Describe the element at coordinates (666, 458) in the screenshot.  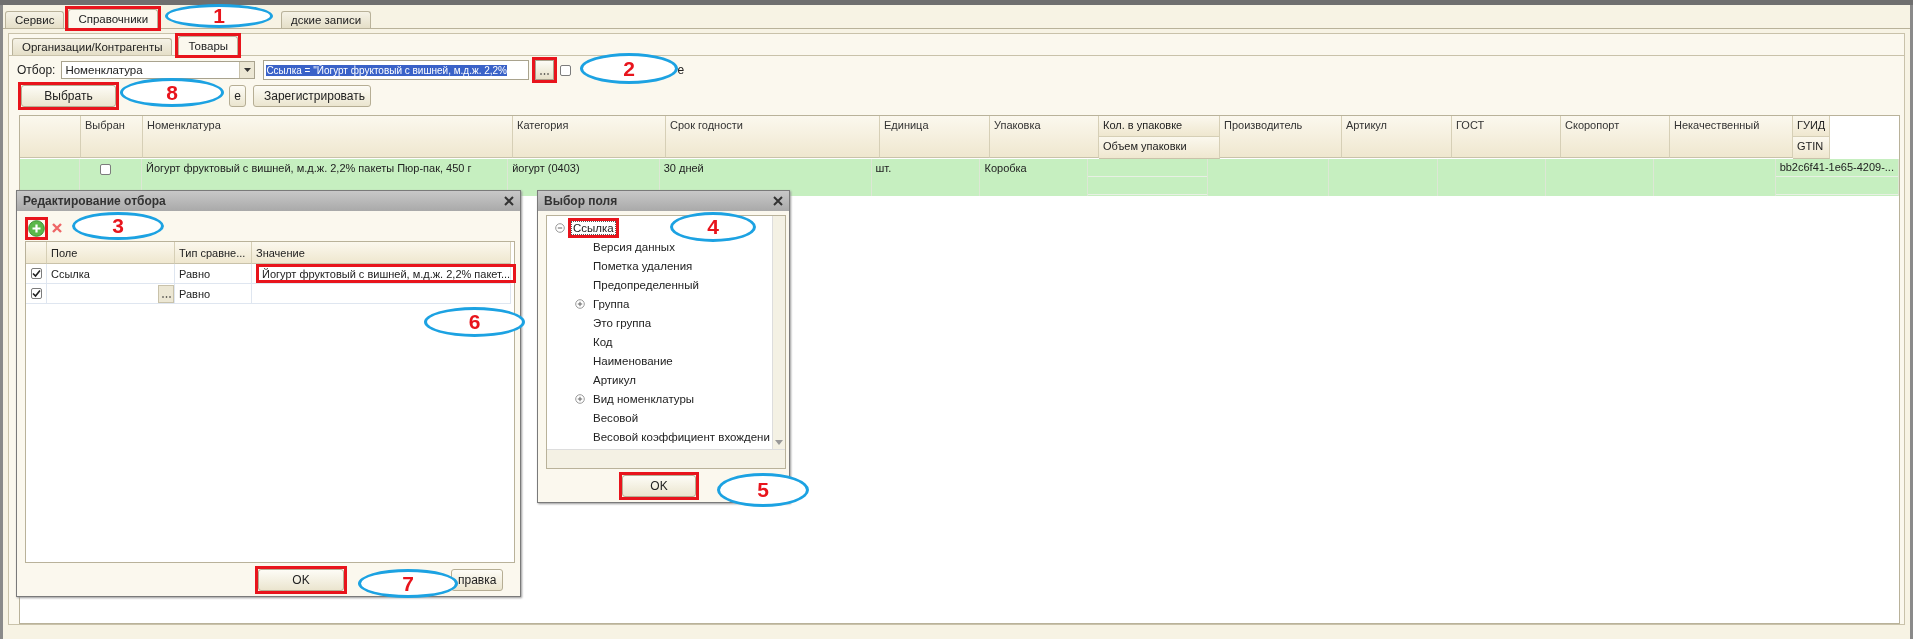
I see `horizontal-scrollbar` at that location.